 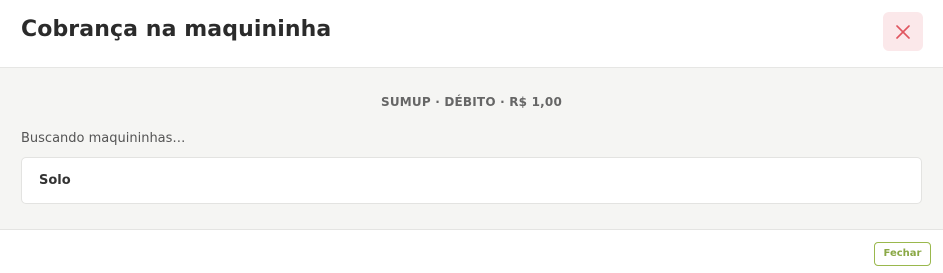 I want to click on payment-summary: SUMUP · DÉBITO · R$ 1,00, so click(x=471, y=102).